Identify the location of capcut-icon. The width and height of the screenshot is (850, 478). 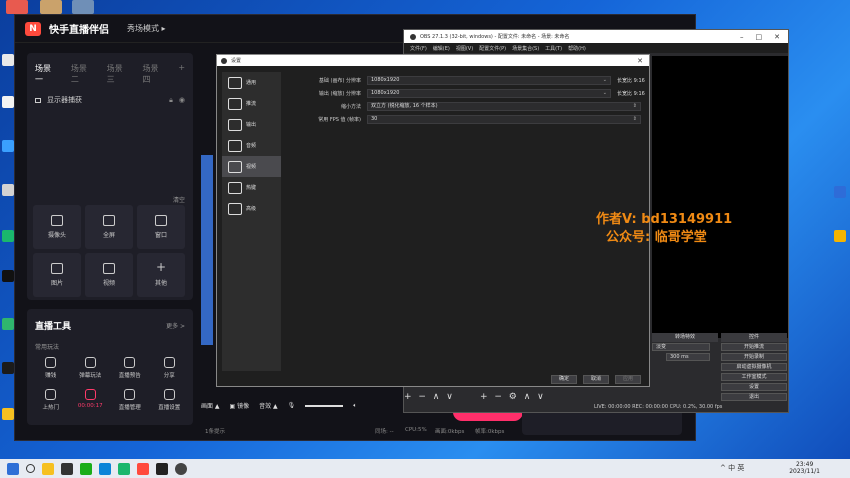
(162, 468).